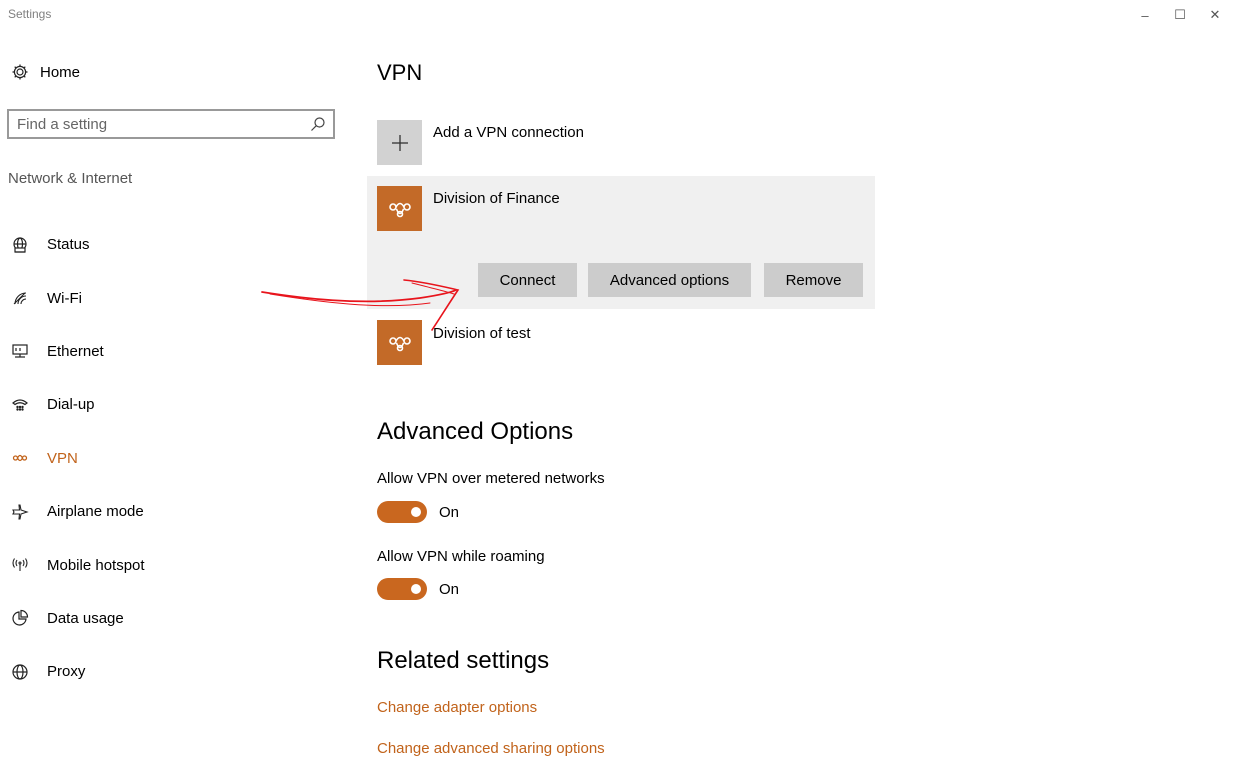  I want to click on globe-icon, so click(20, 672).